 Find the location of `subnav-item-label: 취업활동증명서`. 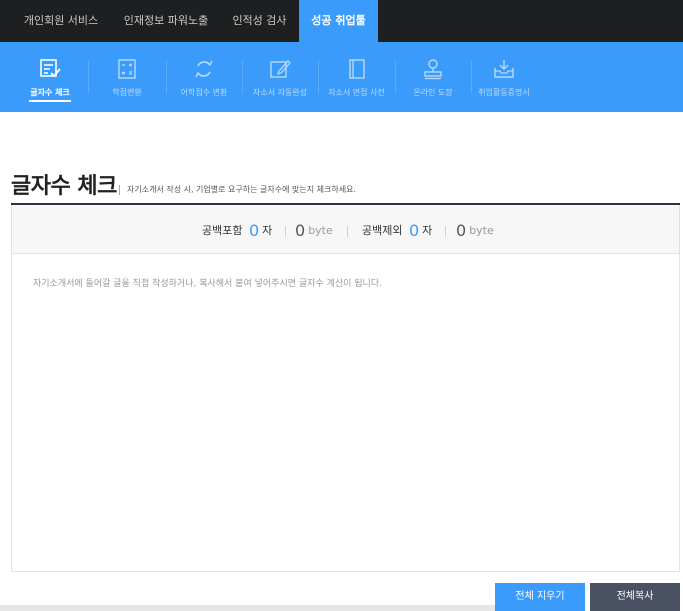

subnav-item-label: 취업활동증명서 is located at coordinates (504, 92).